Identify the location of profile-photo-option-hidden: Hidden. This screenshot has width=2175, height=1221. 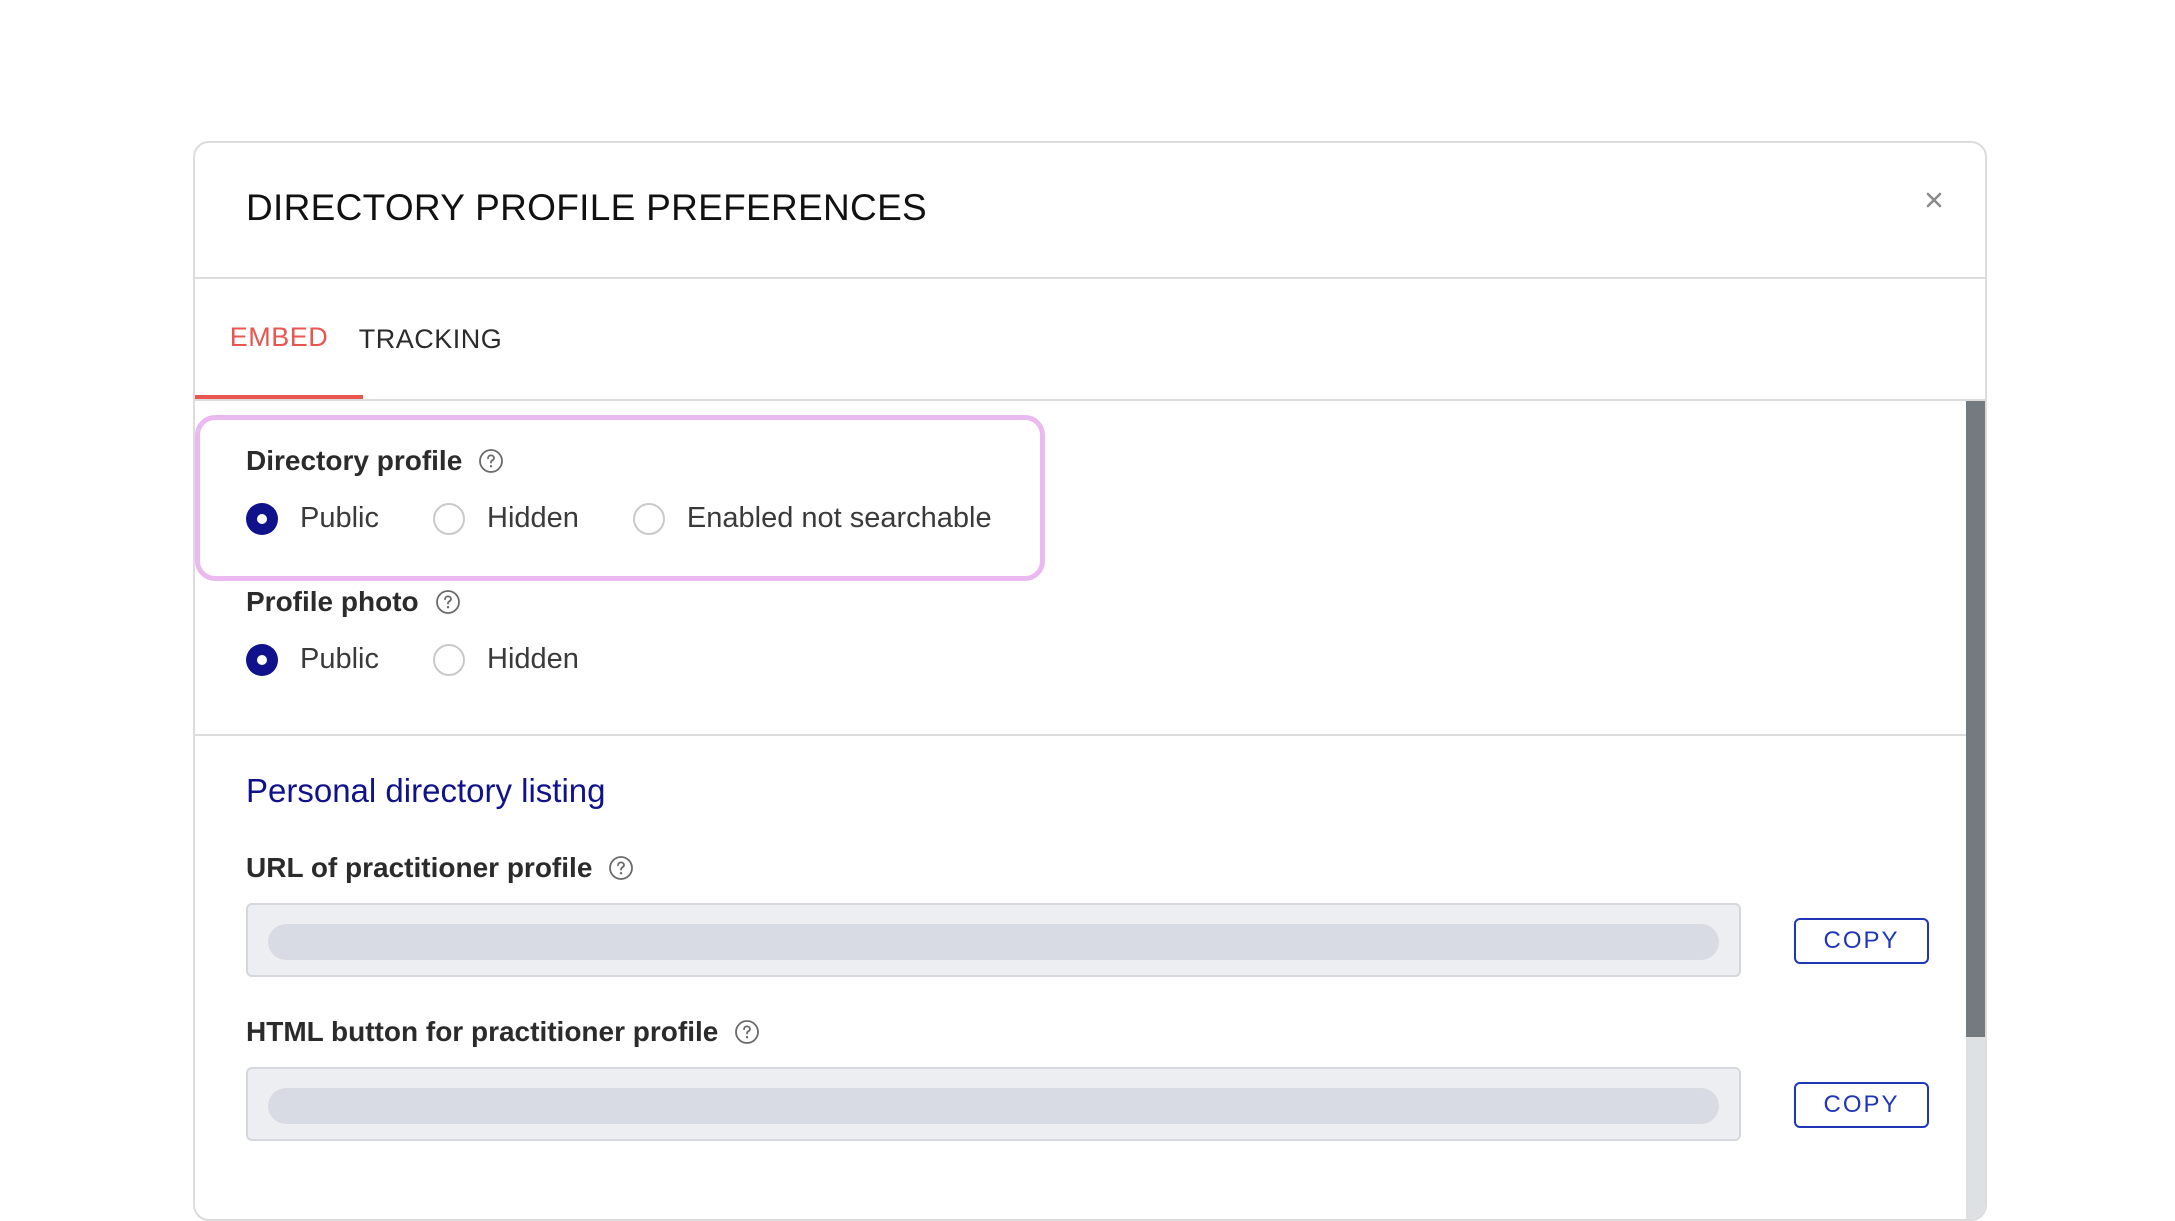
(506, 659).